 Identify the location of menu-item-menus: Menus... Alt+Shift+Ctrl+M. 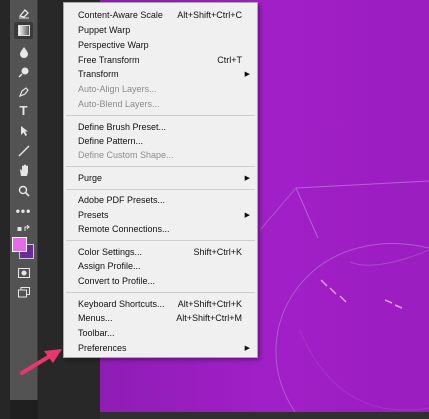
(160, 318).